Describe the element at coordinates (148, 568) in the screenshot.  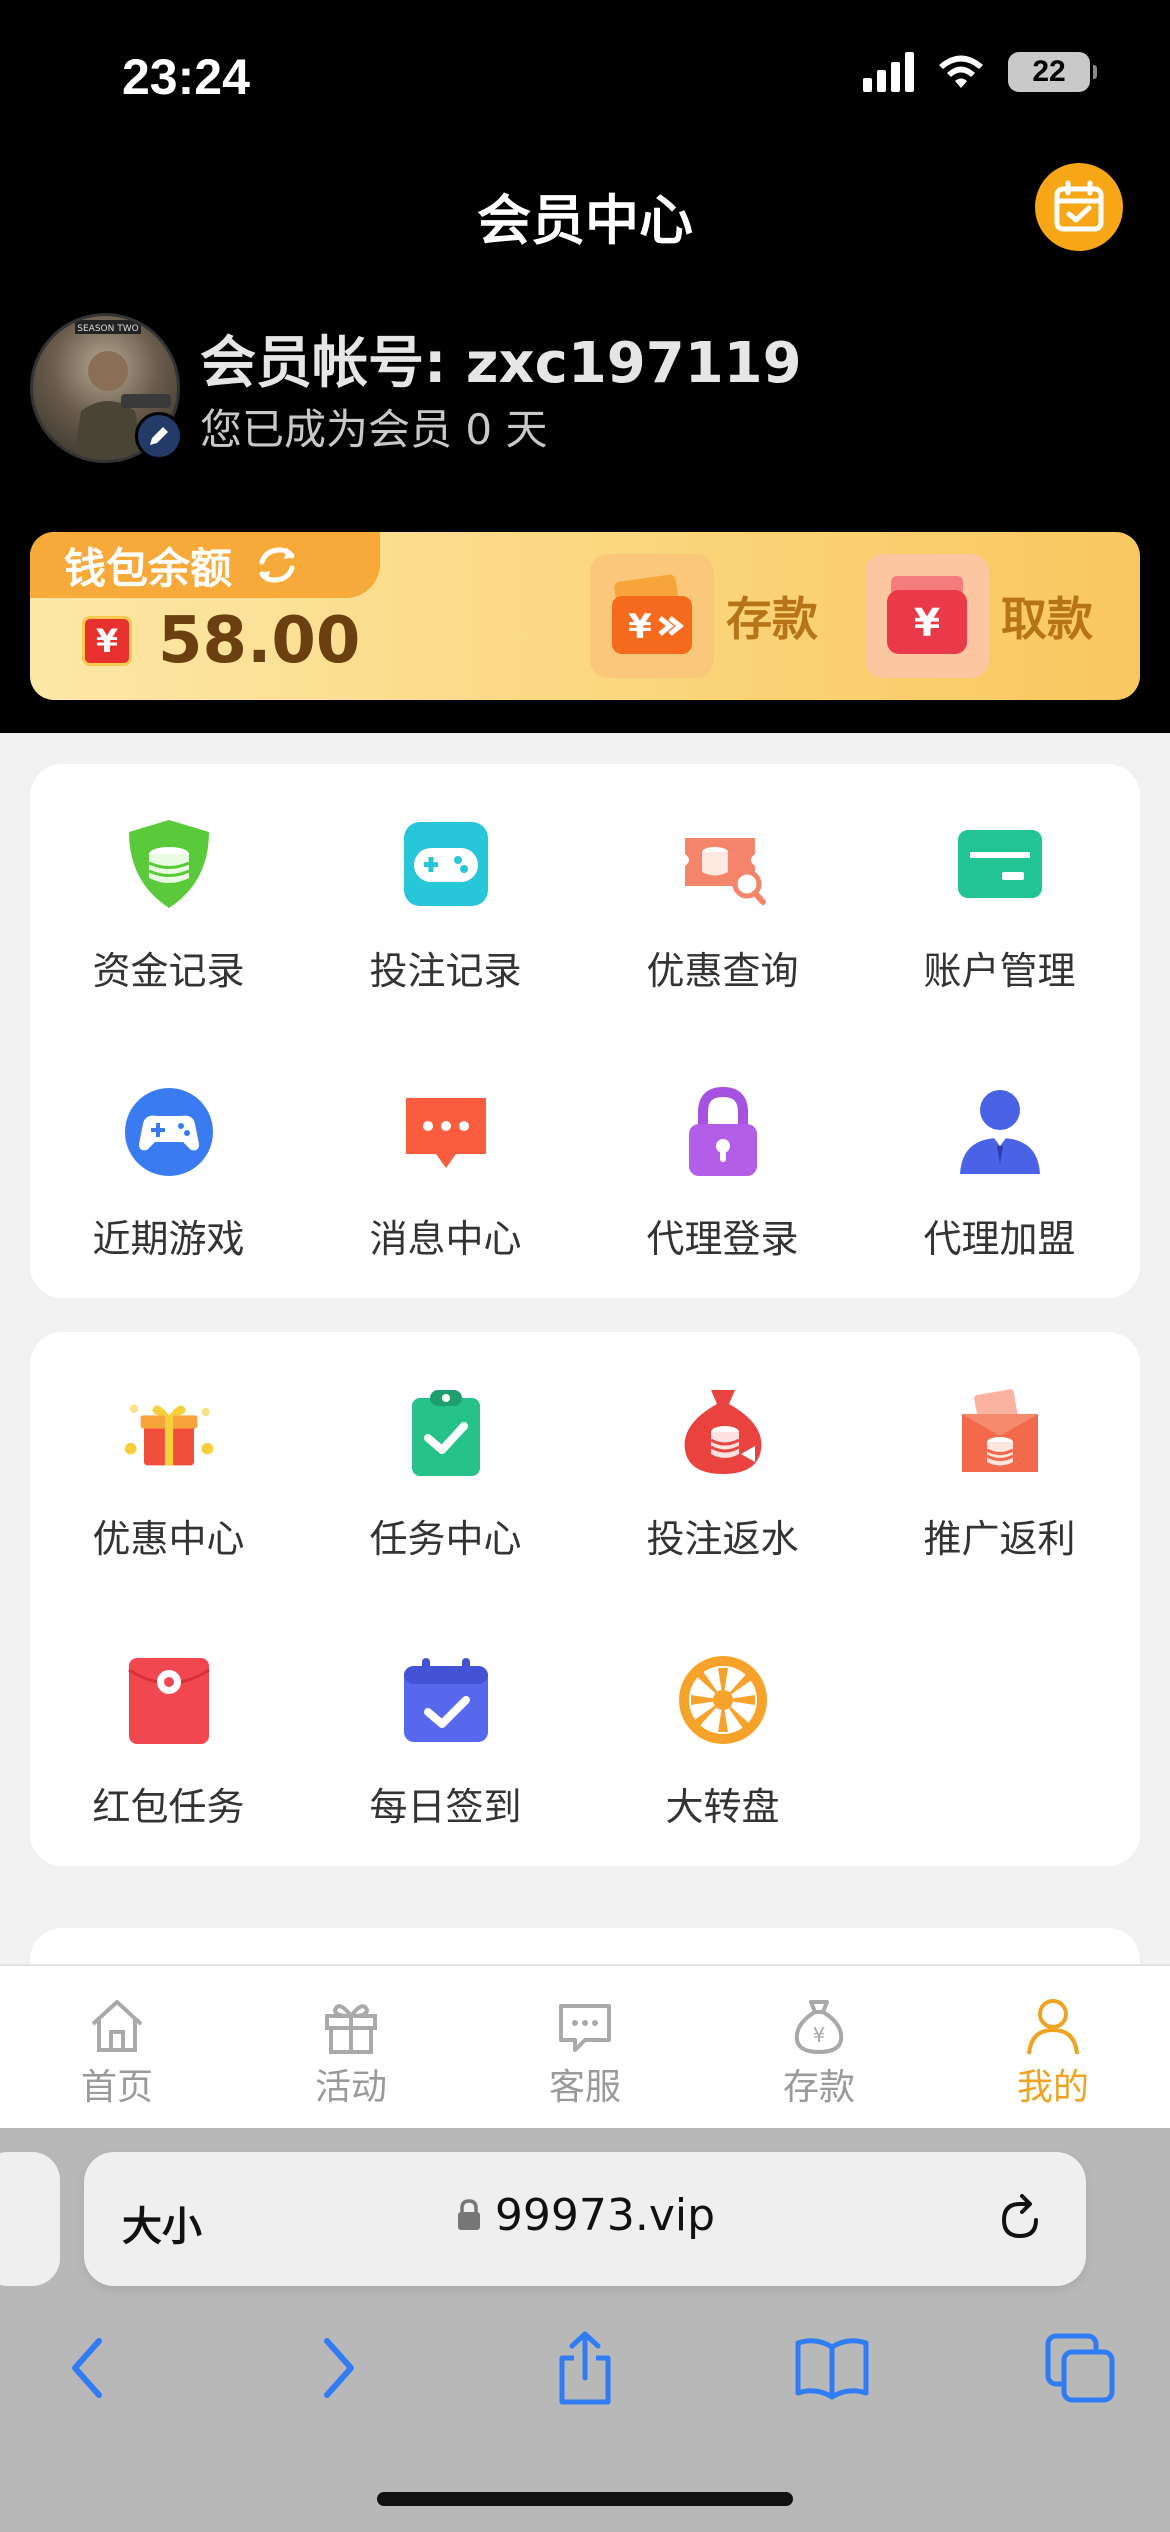
I see `wallet-label: 钱包余额` at that location.